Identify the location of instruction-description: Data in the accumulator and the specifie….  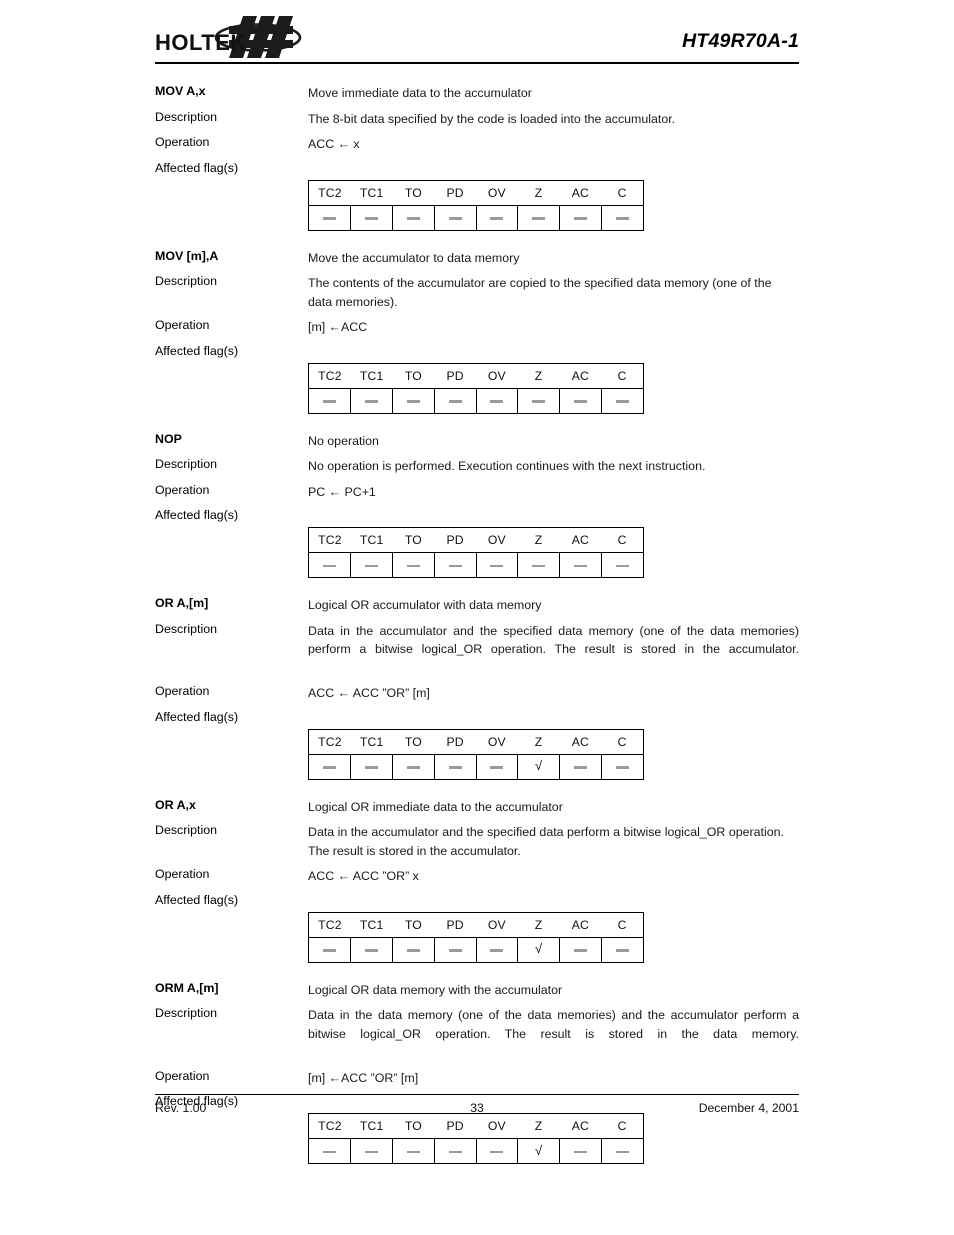
(553, 640).